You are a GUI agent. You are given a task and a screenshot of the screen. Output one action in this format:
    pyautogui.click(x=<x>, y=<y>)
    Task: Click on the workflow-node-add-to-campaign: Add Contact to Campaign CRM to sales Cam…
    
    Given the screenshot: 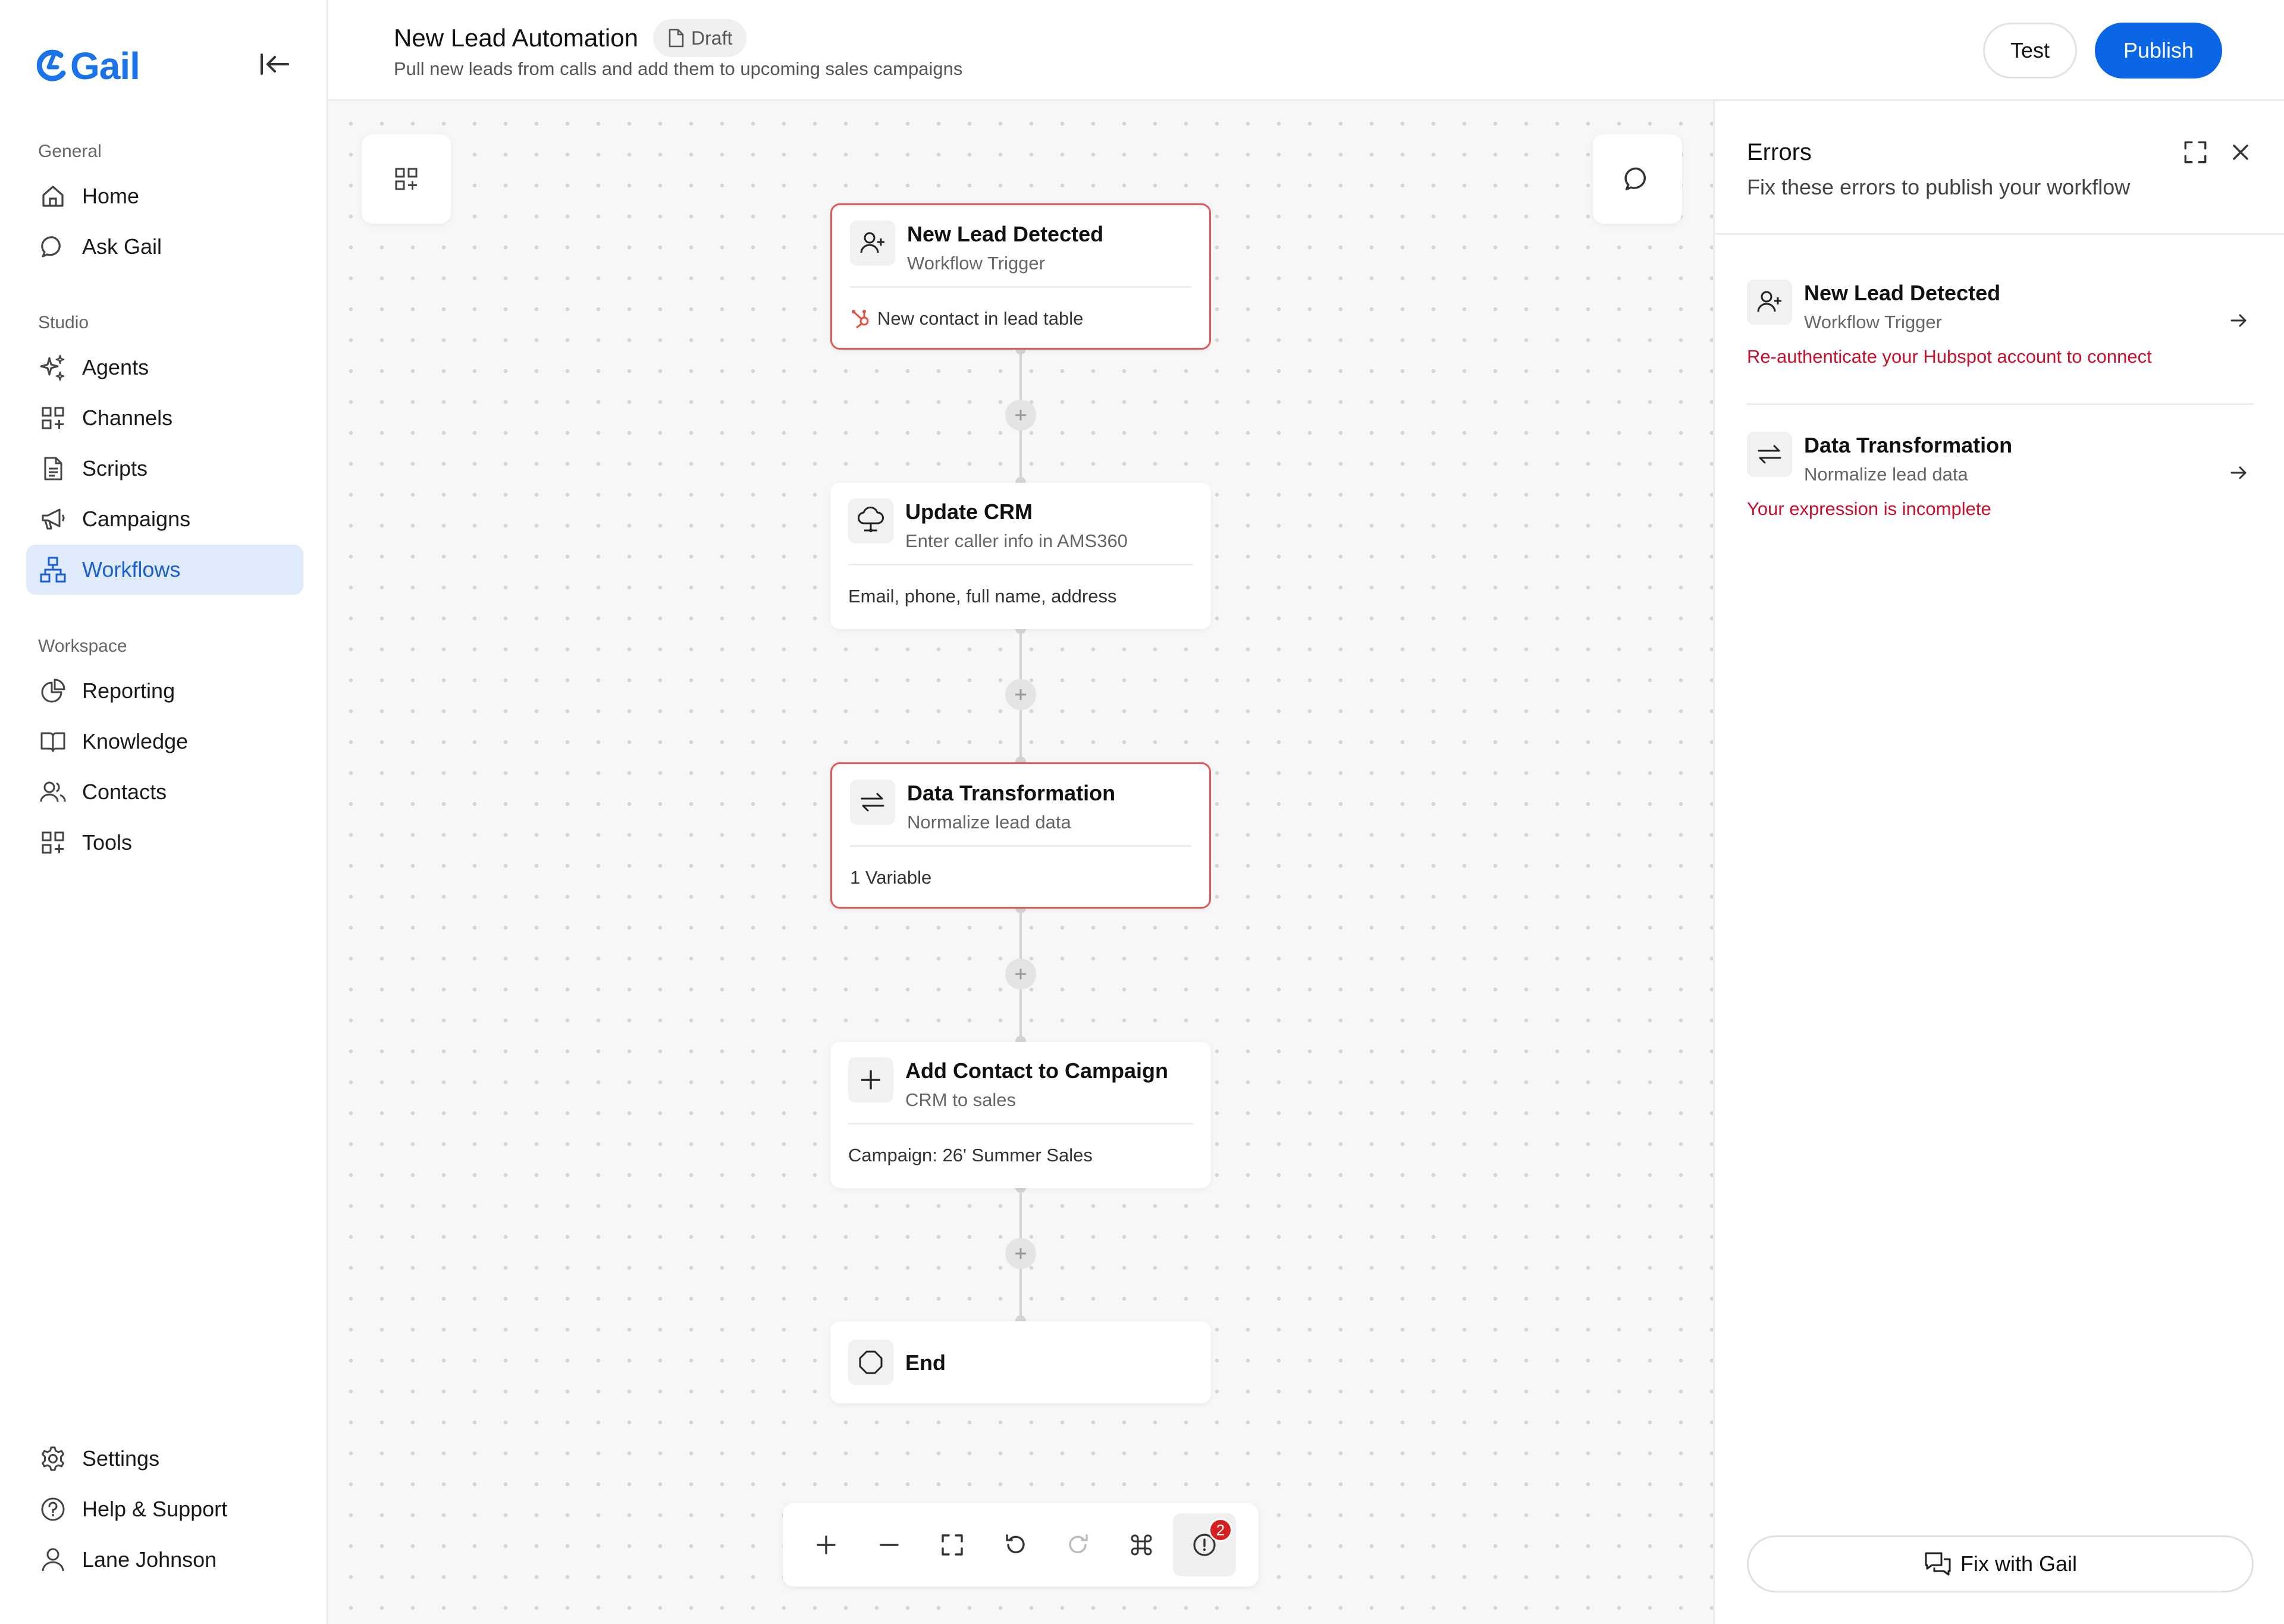 What is the action you would take?
    pyautogui.click(x=1021, y=1115)
    